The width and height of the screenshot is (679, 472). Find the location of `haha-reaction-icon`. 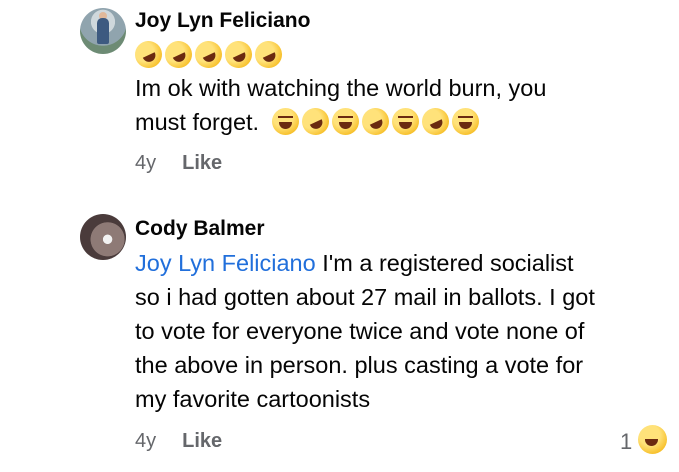

haha-reaction-icon is located at coordinates (653, 439).